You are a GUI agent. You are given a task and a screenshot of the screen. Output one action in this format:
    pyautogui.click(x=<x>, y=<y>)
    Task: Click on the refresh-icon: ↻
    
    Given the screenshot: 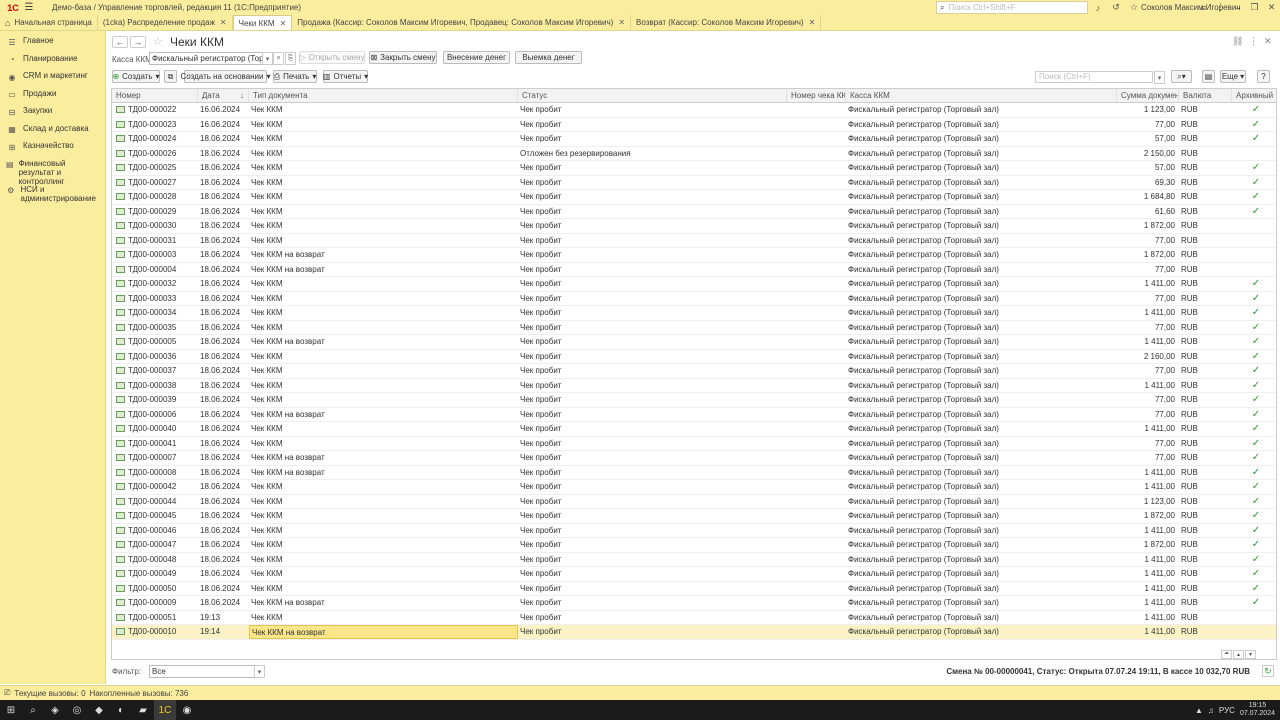 What is the action you would take?
    pyautogui.click(x=1268, y=671)
    